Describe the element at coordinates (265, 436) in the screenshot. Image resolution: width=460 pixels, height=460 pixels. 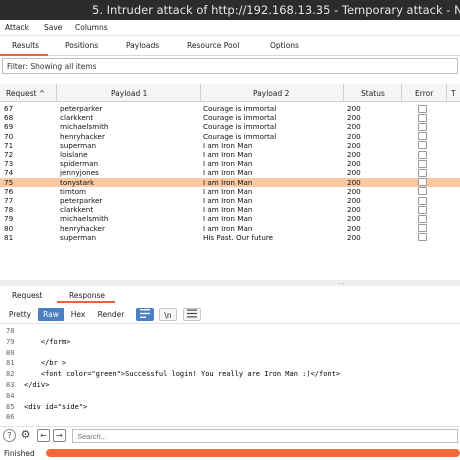
I see `search-input` at that location.